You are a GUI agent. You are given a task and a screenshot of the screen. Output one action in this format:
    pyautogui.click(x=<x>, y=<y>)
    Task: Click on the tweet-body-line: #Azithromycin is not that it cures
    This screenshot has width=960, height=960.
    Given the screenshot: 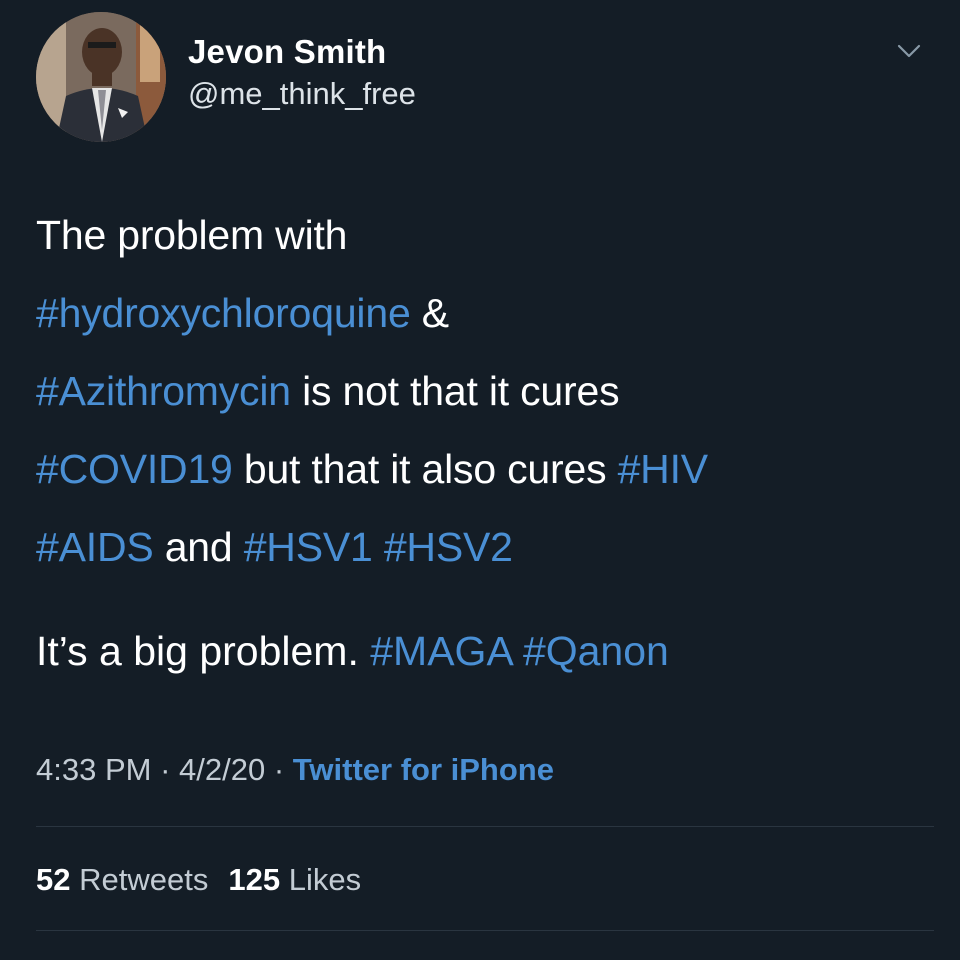 What is the action you would take?
    pyautogui.click(x=486, y=391)
    